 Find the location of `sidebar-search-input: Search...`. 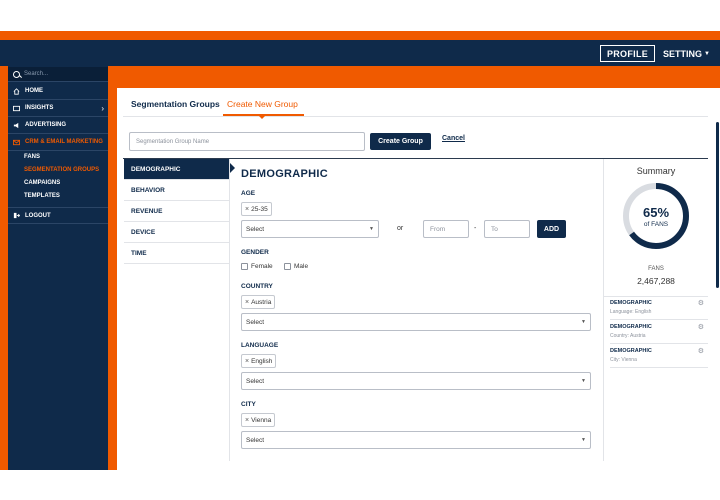

sidebar-search-input: Search... is located at coordinates (58, 74).